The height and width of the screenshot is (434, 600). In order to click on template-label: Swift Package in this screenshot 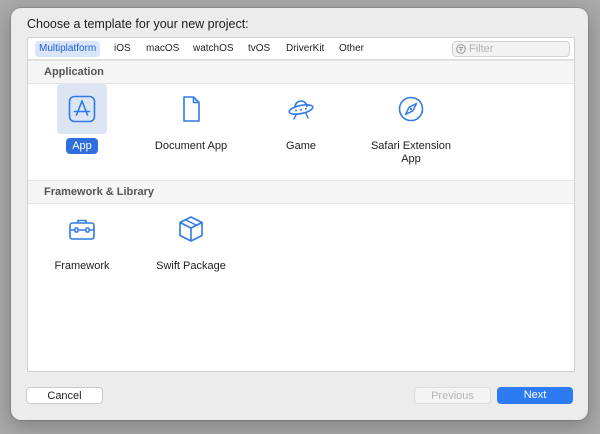, I will do `click(191, 266)`.